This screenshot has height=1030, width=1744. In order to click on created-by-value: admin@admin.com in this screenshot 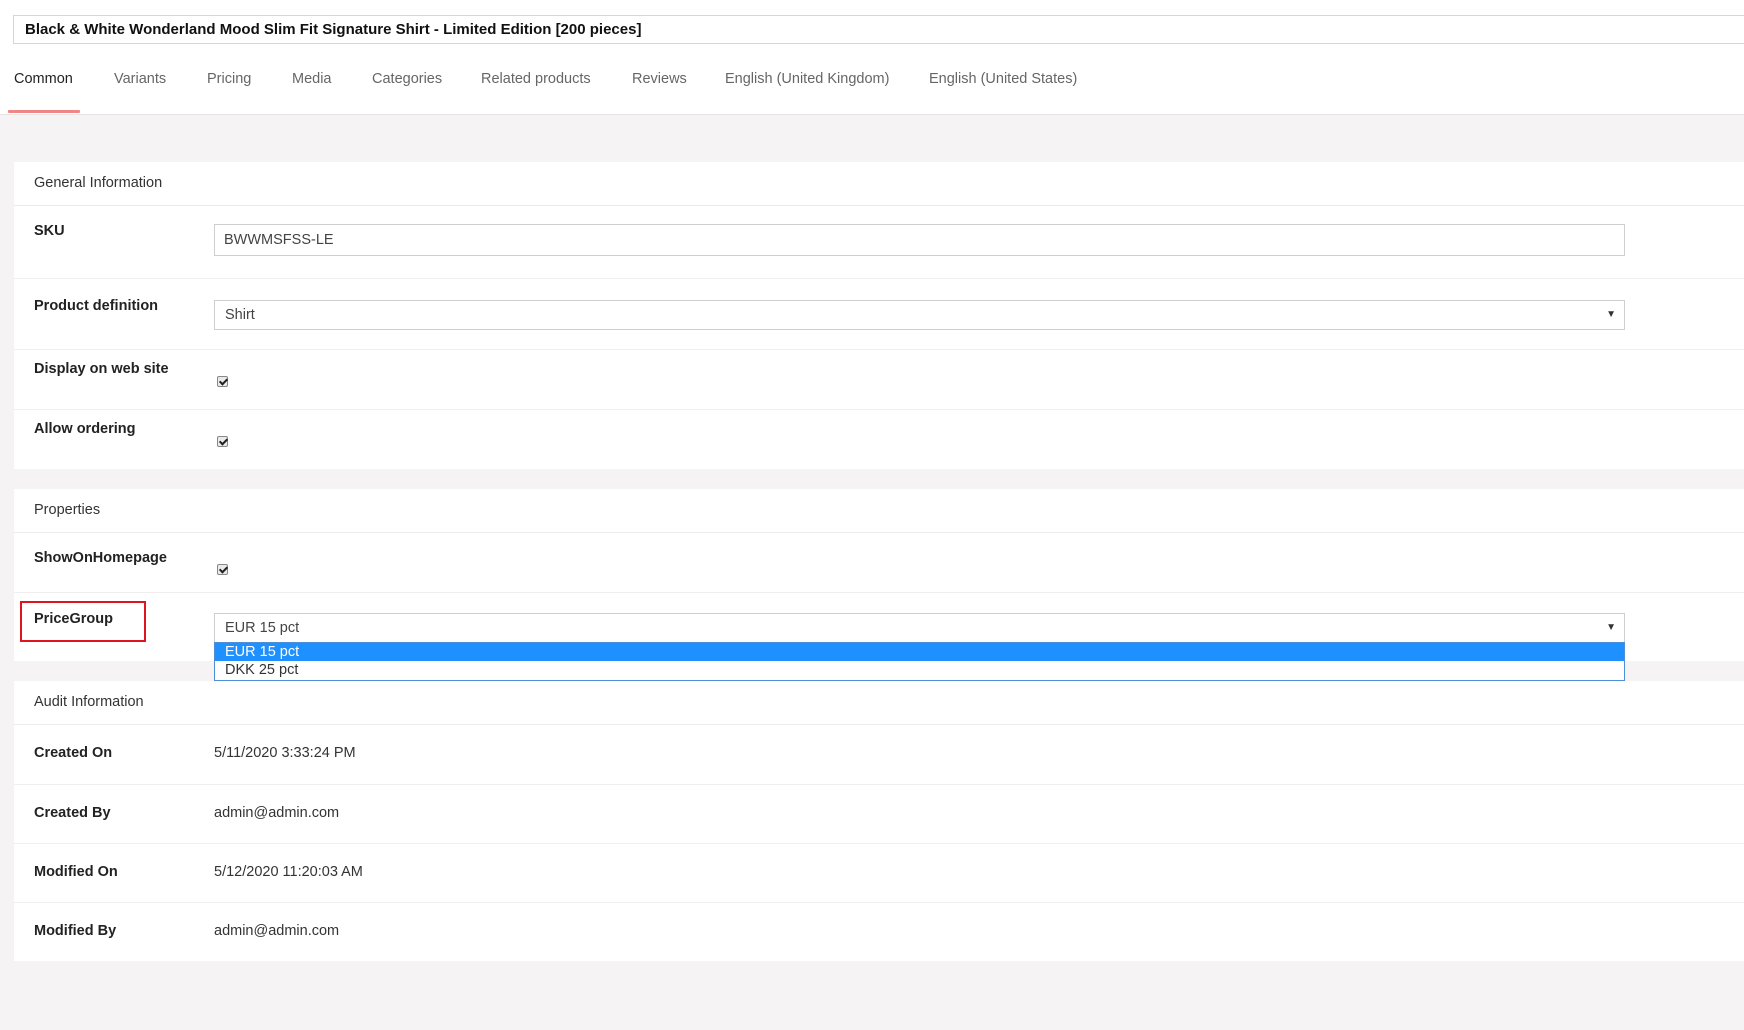, I will do `click(277, 813)`.